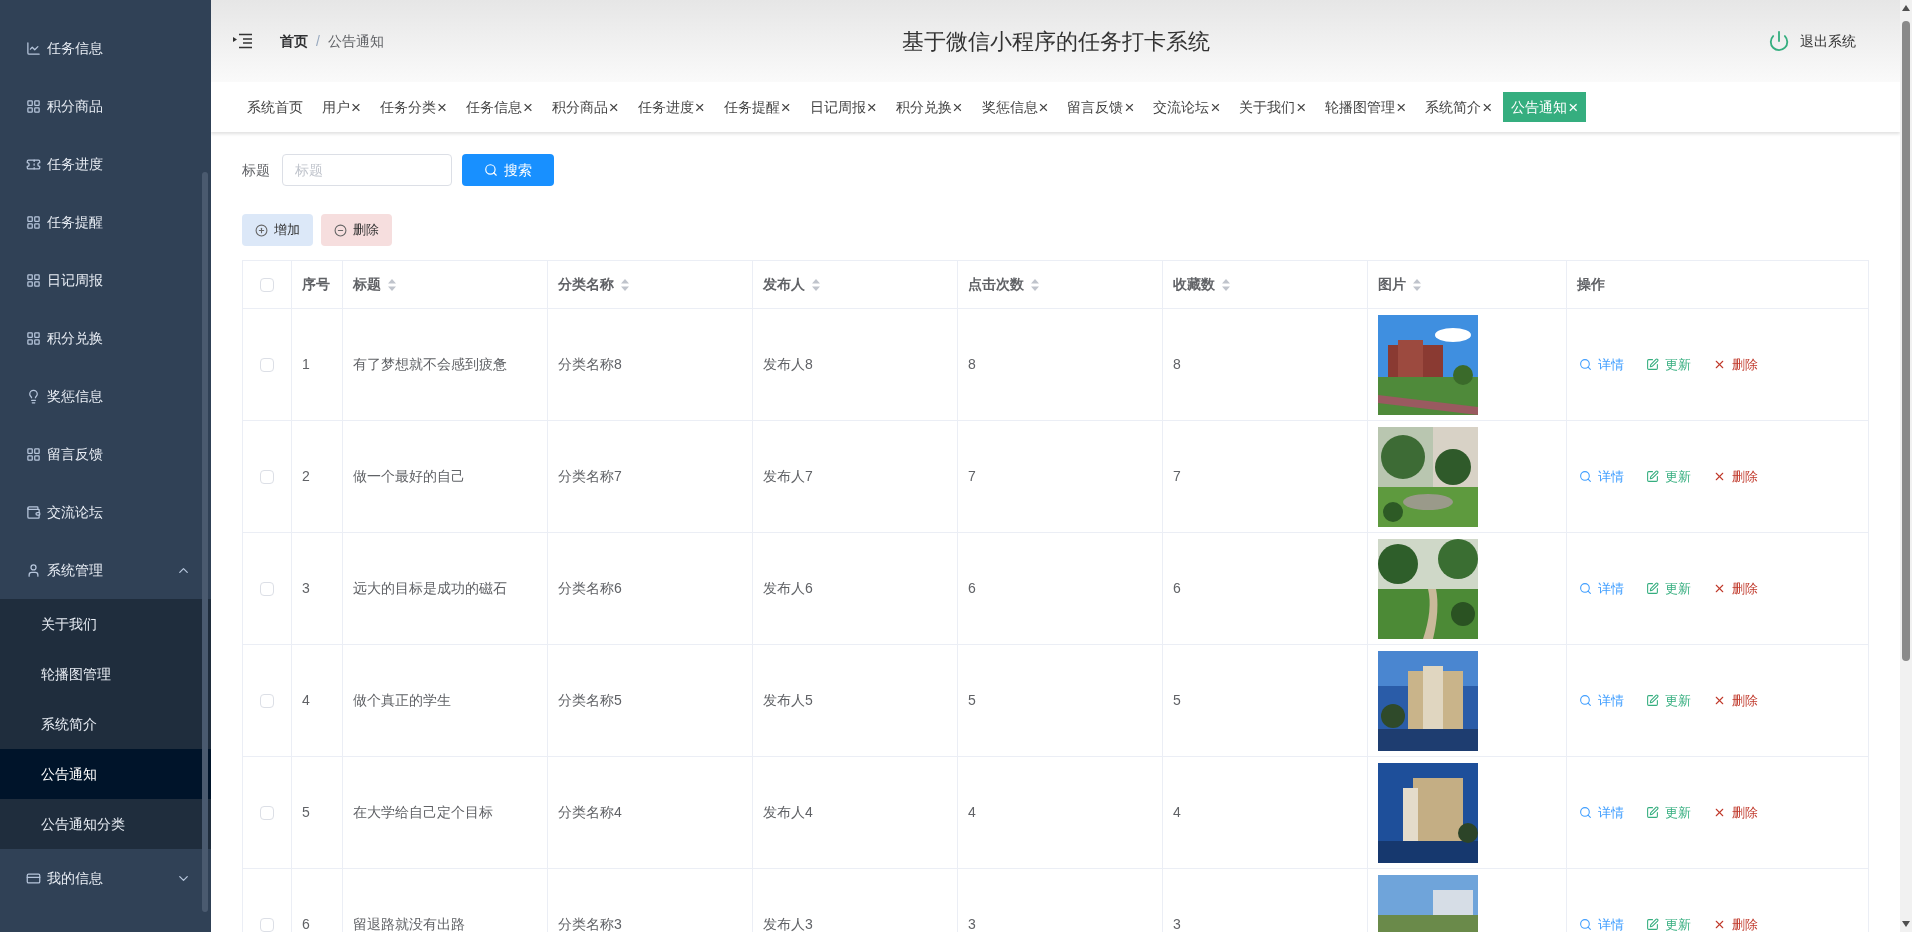  I want to click on page-tab: 积分兑换×, so click(929, 107).